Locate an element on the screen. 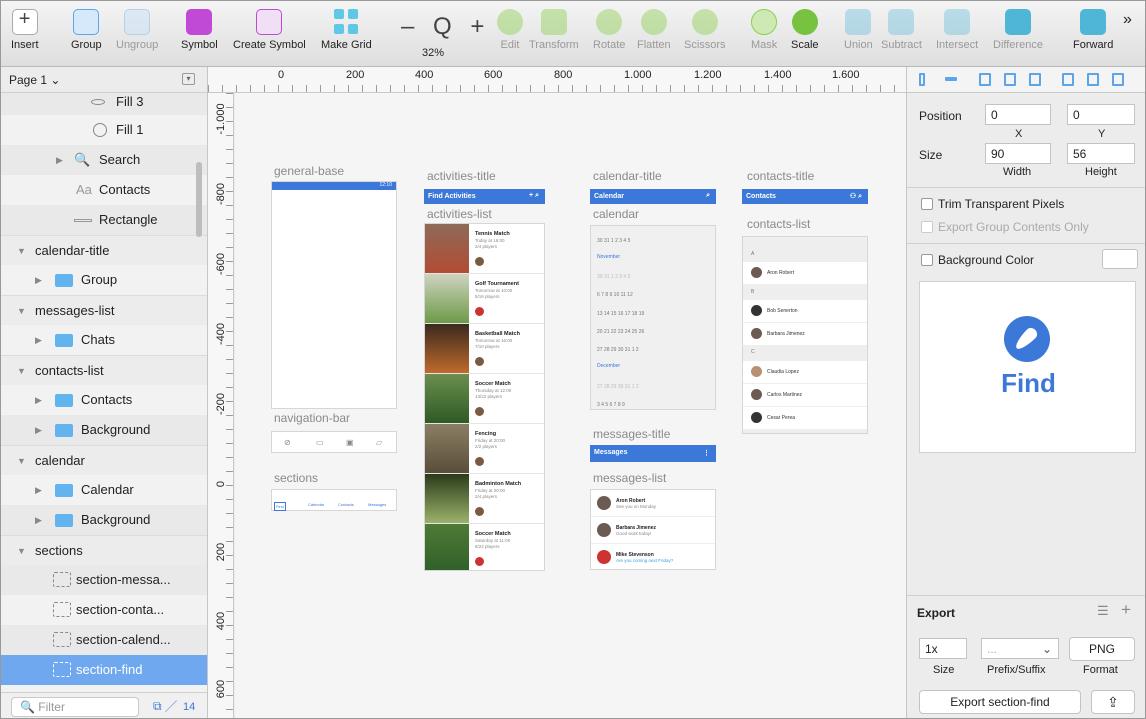  message-row: Barbara Jimenez Good work today! is located at coordinates (653, 530).